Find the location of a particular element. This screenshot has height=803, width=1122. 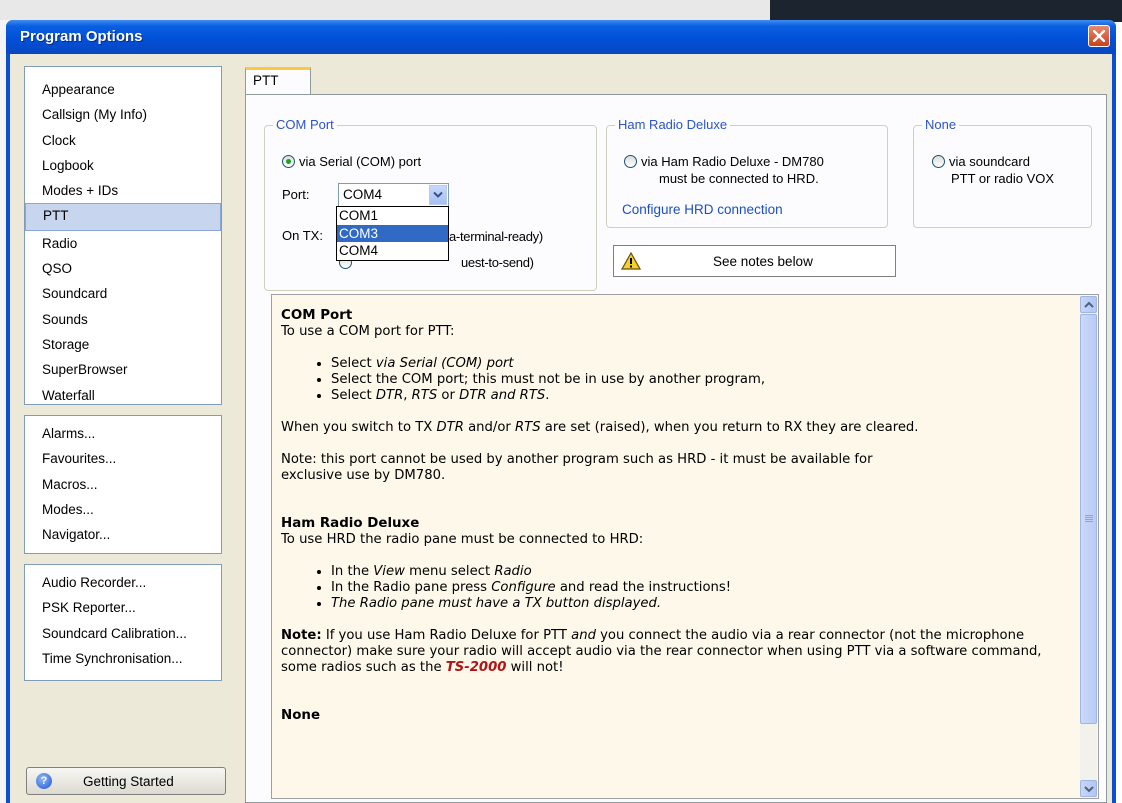

scroll-down-button is located at coordinates (1088, 788).